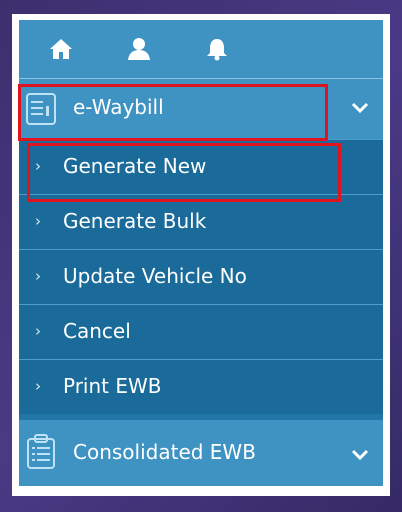 The width and height of the screenshot is (402, 512). Describe the element at coordinates (61, 49) in the screenshot. I see `home-icon` at that location.